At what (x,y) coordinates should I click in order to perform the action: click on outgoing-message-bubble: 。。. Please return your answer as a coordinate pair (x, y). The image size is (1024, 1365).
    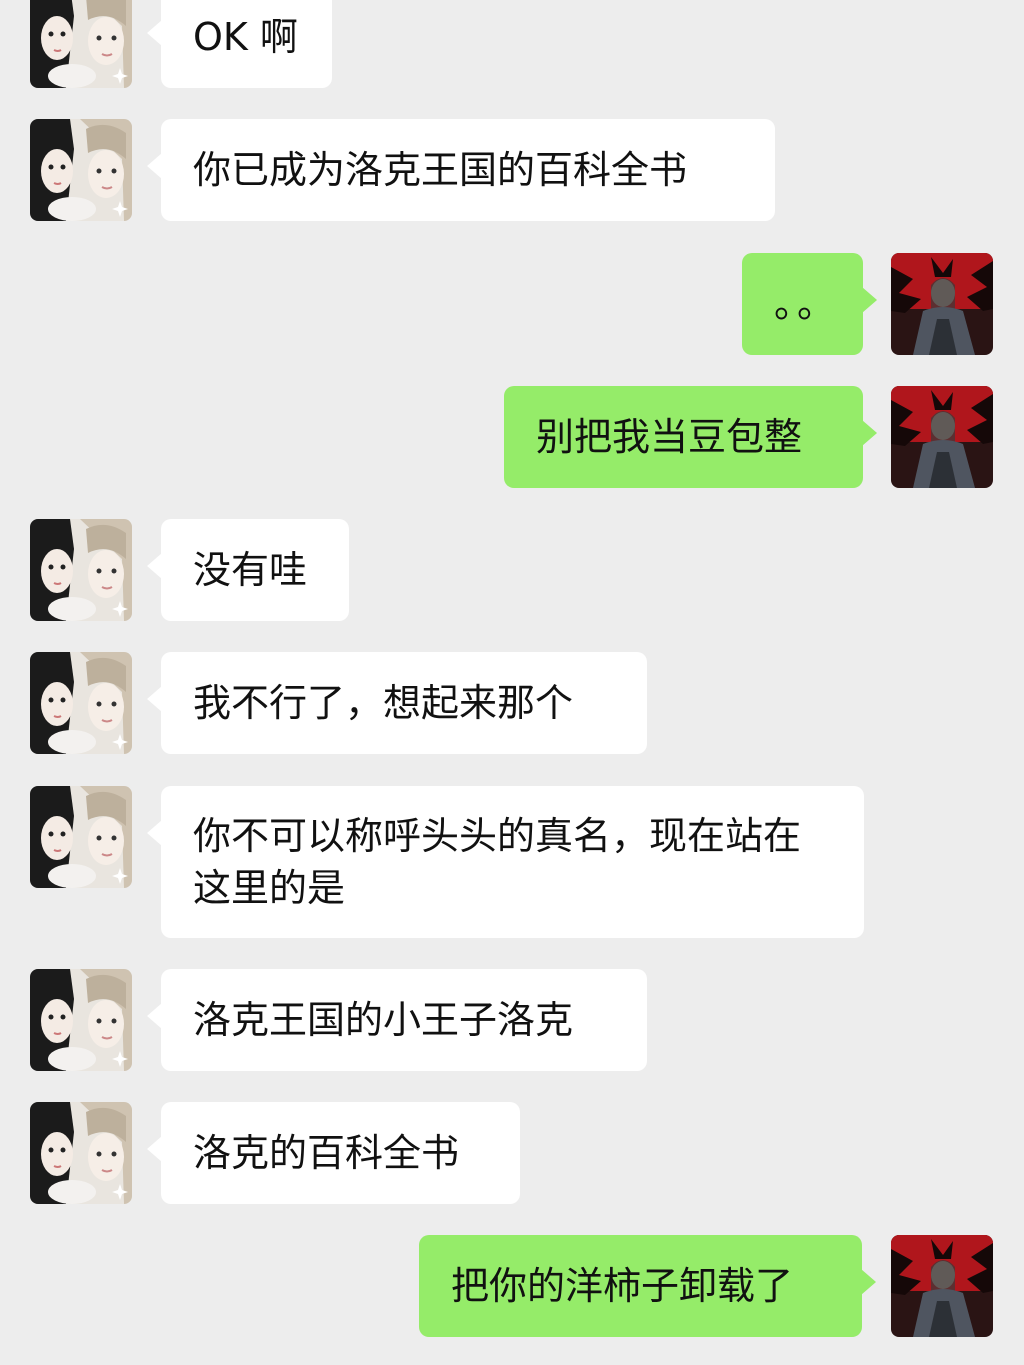
    Looking at the image, I should click on (809, 304).